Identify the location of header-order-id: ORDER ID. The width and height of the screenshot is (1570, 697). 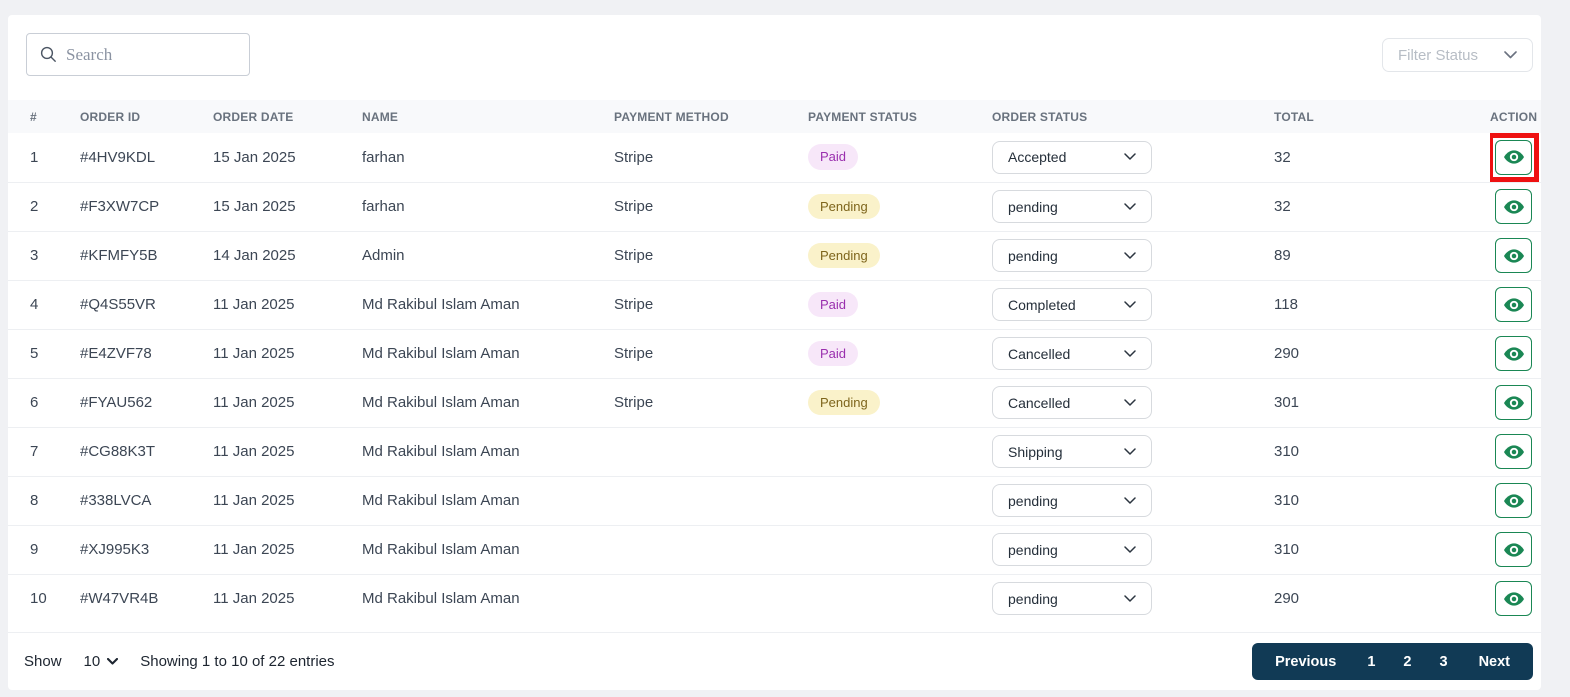
(110, 116).